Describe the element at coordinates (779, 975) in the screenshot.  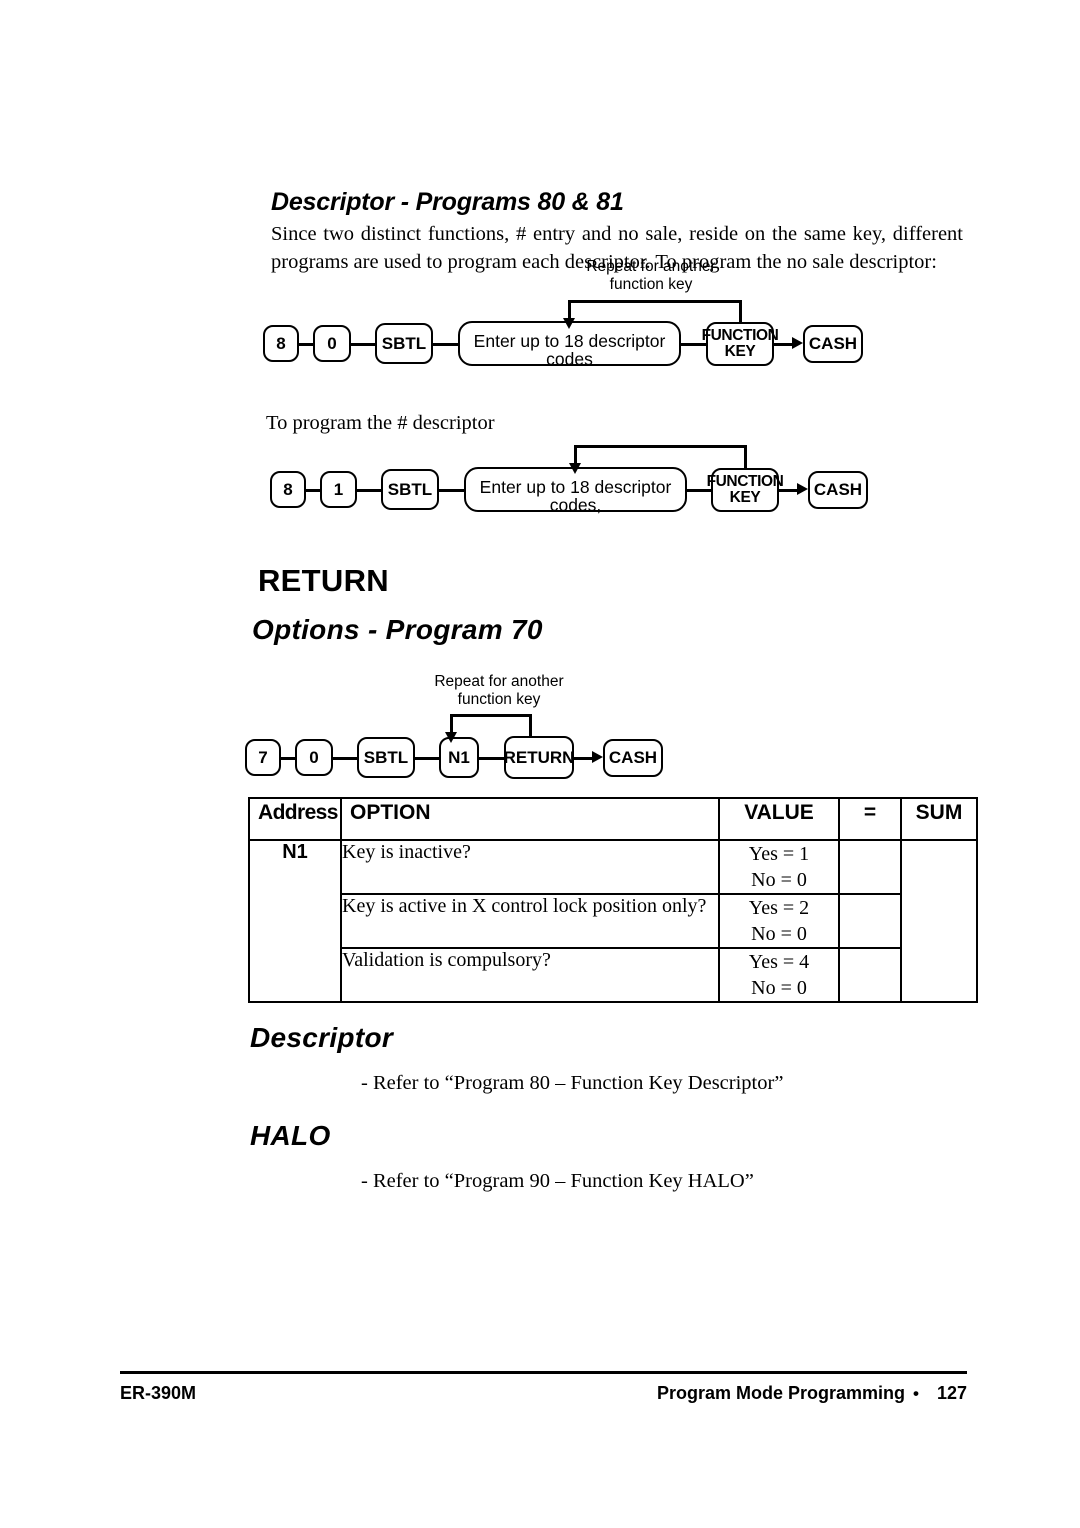
I see `cell-value-2: Yes = 4 No = 0` at that location.